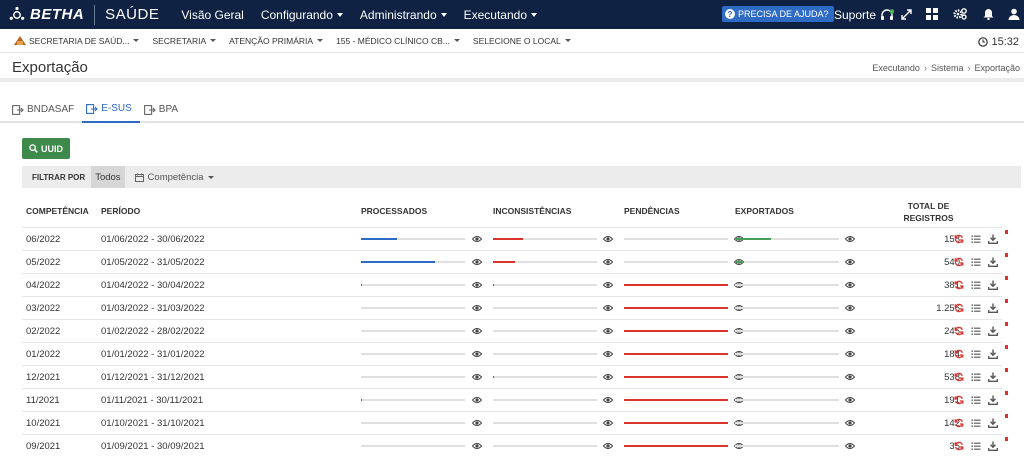 Image resolution: width=1024 pixels, height=462 pixels. What do you see at coordinates (896, 68) in the screenshot?
I see `breadcrumb-item: Executando` at bounding box center [896, 68].